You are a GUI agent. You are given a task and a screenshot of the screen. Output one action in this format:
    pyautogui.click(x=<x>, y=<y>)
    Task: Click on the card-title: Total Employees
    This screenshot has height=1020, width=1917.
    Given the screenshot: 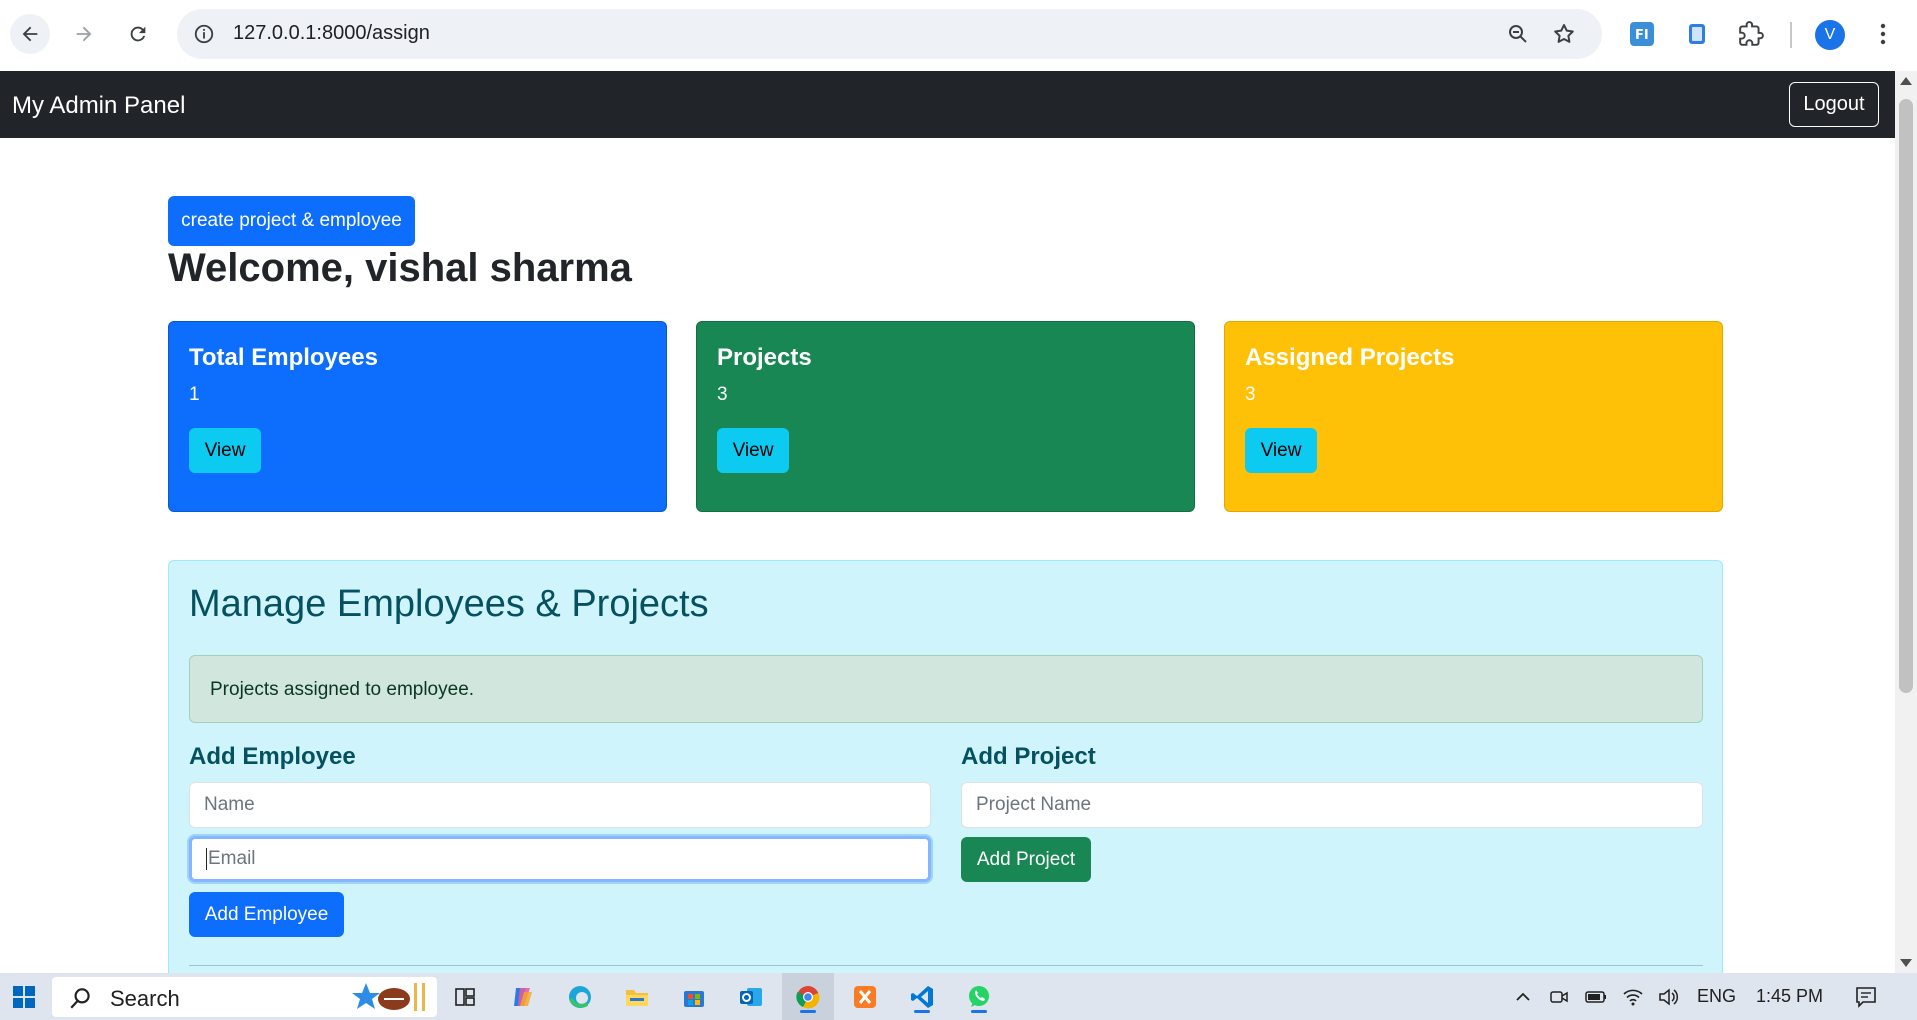 What is the action you would take?
    pyautogui.click(x=283, y=357)
    